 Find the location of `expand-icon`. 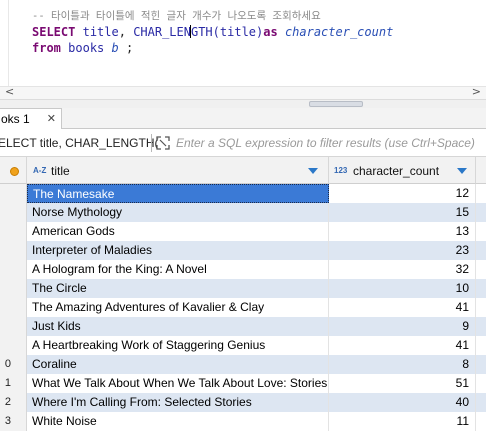

expand-icon is located at coordinates (163, 143).